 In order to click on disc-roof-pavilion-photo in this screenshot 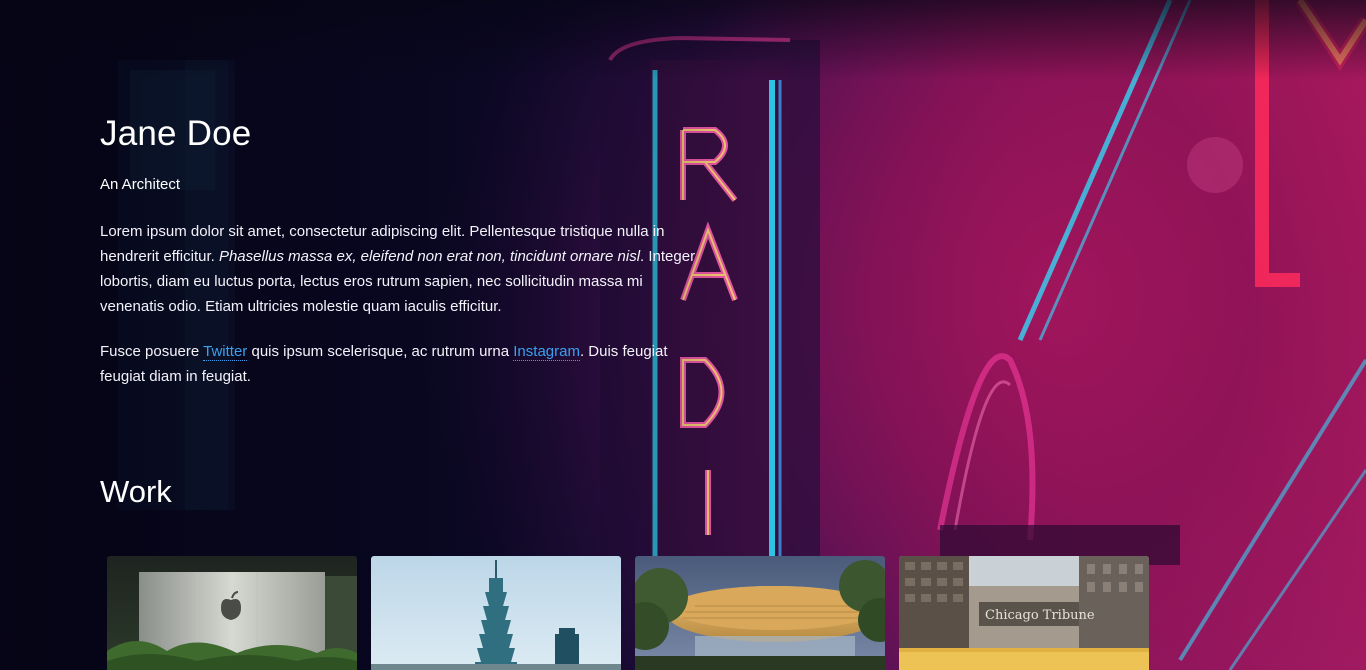, I will do `click(760, 613)`.